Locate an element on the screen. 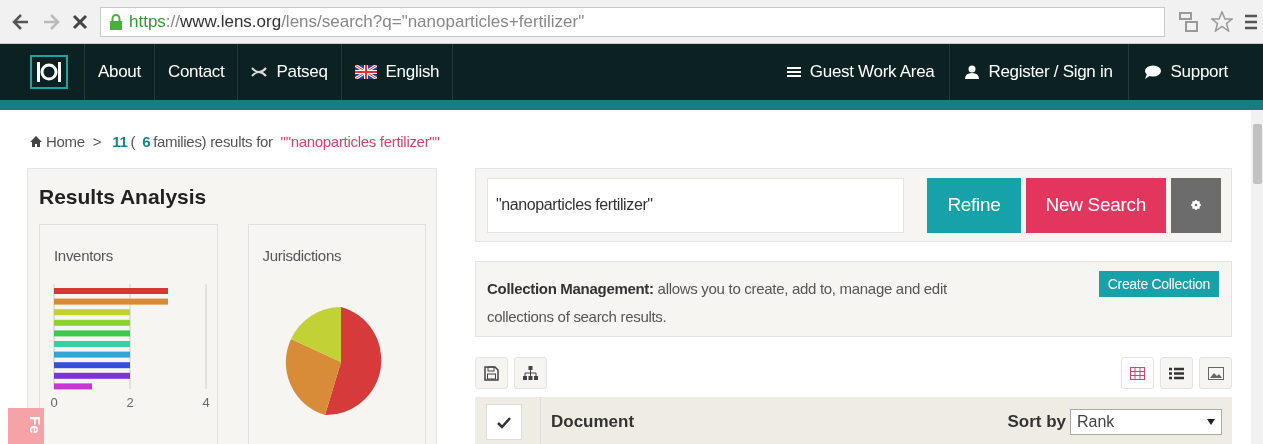 This screenshot has width=1263, height=444. flag-icon is located at coordinates (365, 72).